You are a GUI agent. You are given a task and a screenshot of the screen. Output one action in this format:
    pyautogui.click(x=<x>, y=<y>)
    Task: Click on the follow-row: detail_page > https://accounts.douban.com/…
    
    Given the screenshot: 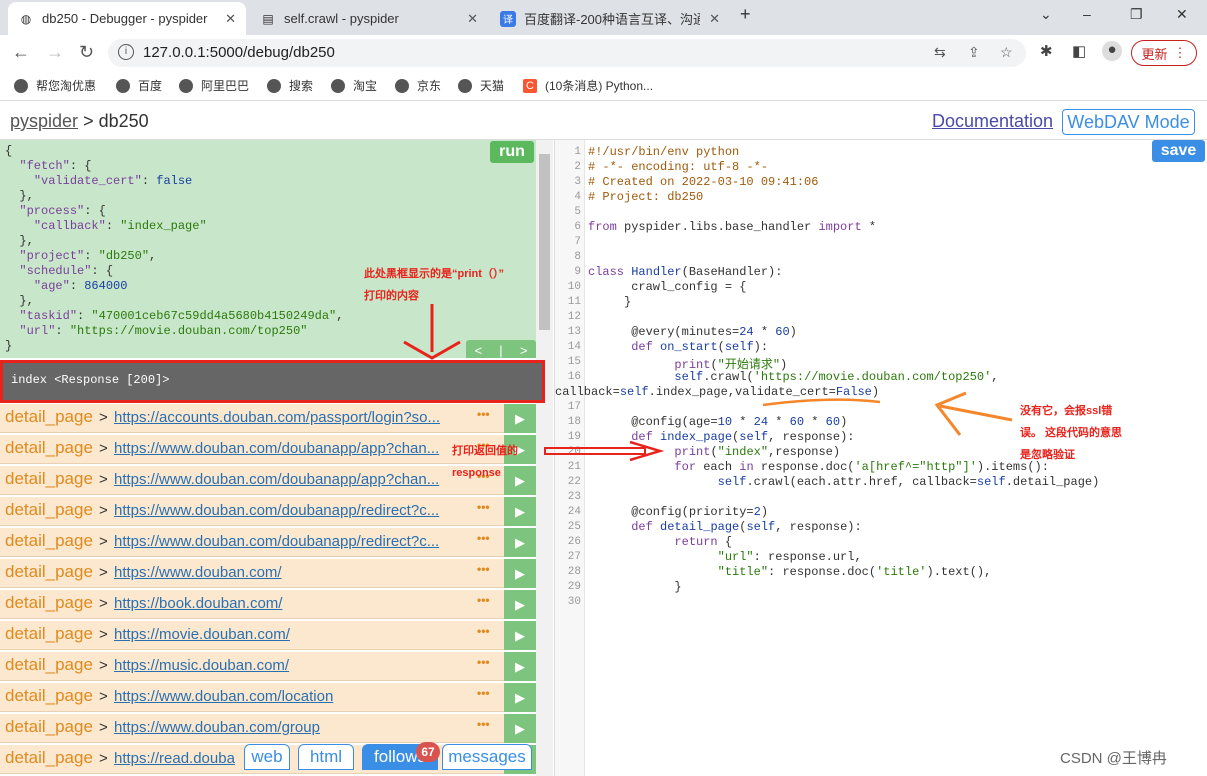 What is the action you would take?
    pyautogui.click(x=268, y=418)
    